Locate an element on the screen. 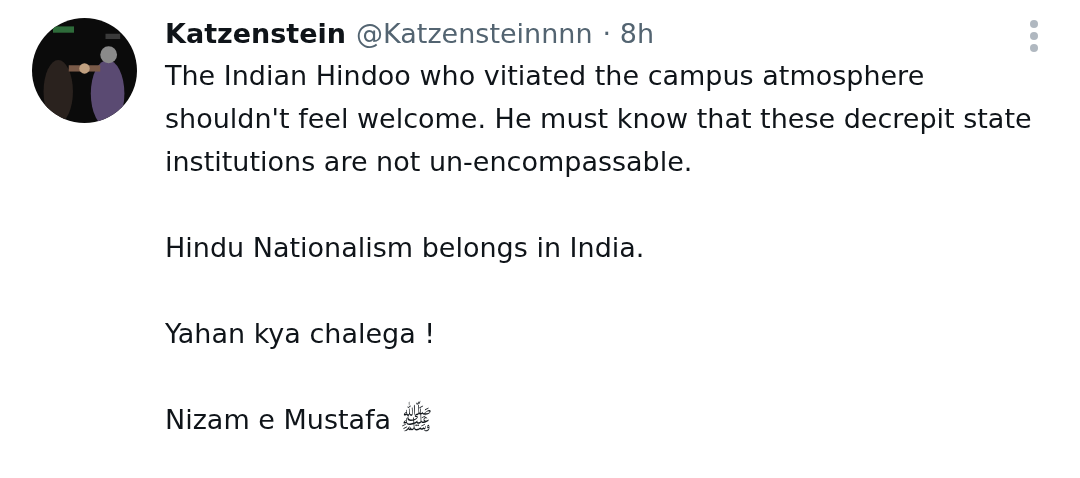 The width and height of the screenshot is (1080, 478). author-name: Katzenstein is located at coordinates (256, 33).